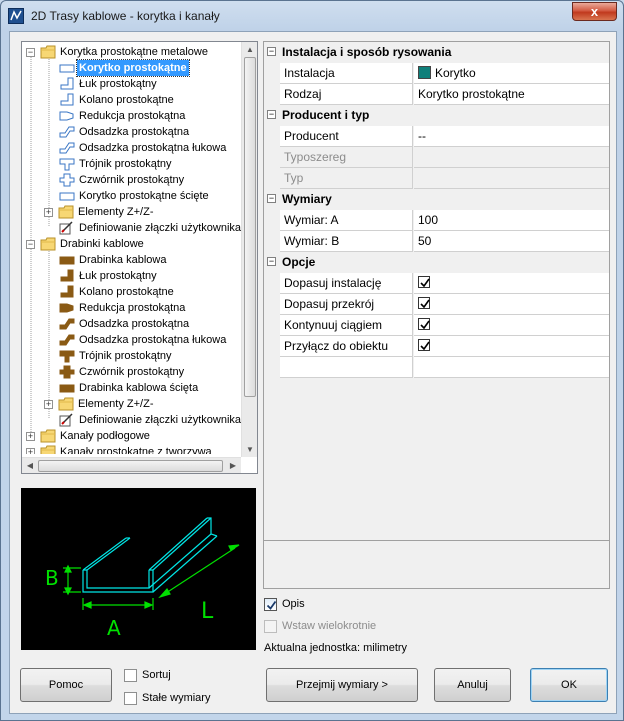  I want to click on category-dimensions: − Wymiary, so click(436, 199).